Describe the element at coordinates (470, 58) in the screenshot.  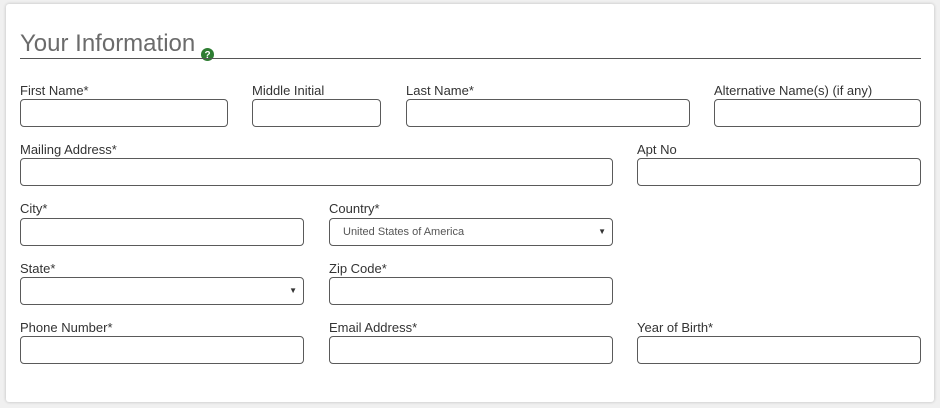
I see `section-divider` at that location.